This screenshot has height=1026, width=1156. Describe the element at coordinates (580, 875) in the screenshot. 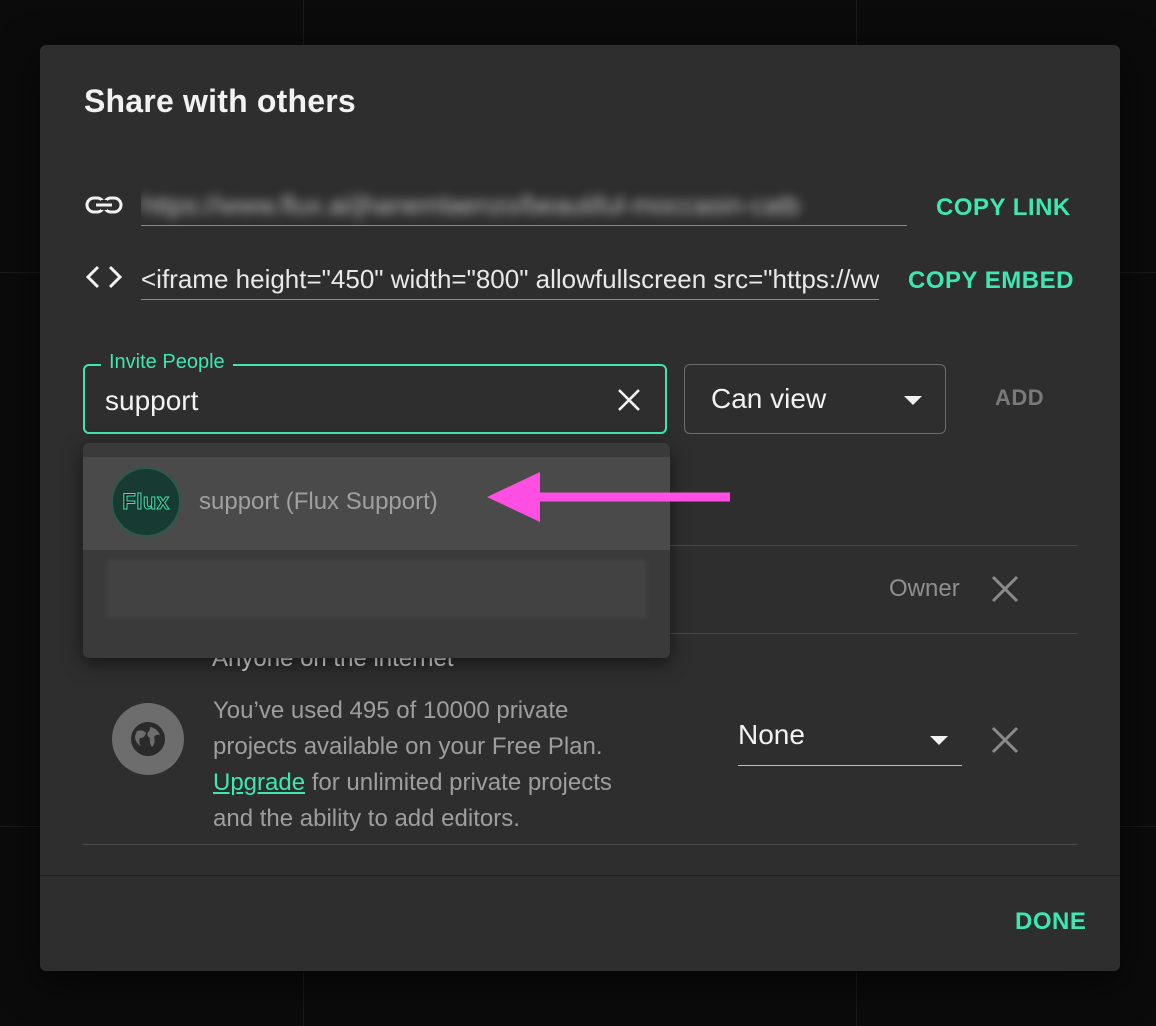

I see `footer-divider` at that location.